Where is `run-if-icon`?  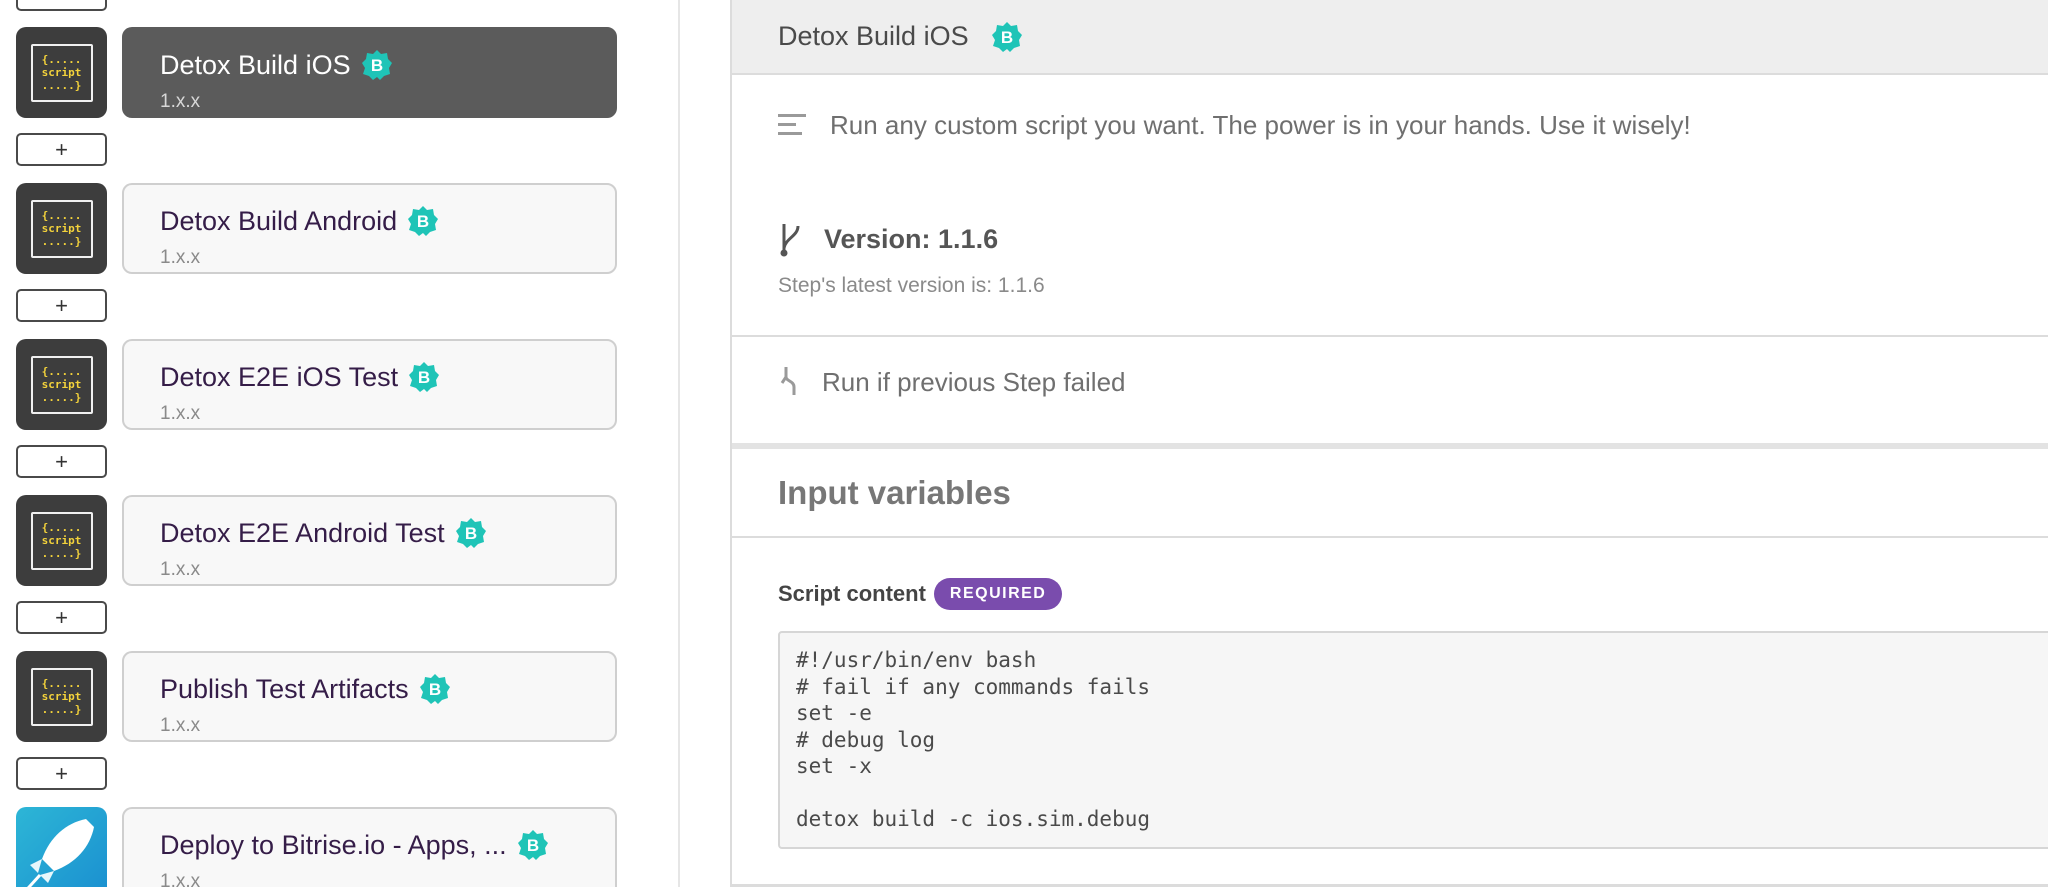 run-if-icon is located at coordinates (788, 381).